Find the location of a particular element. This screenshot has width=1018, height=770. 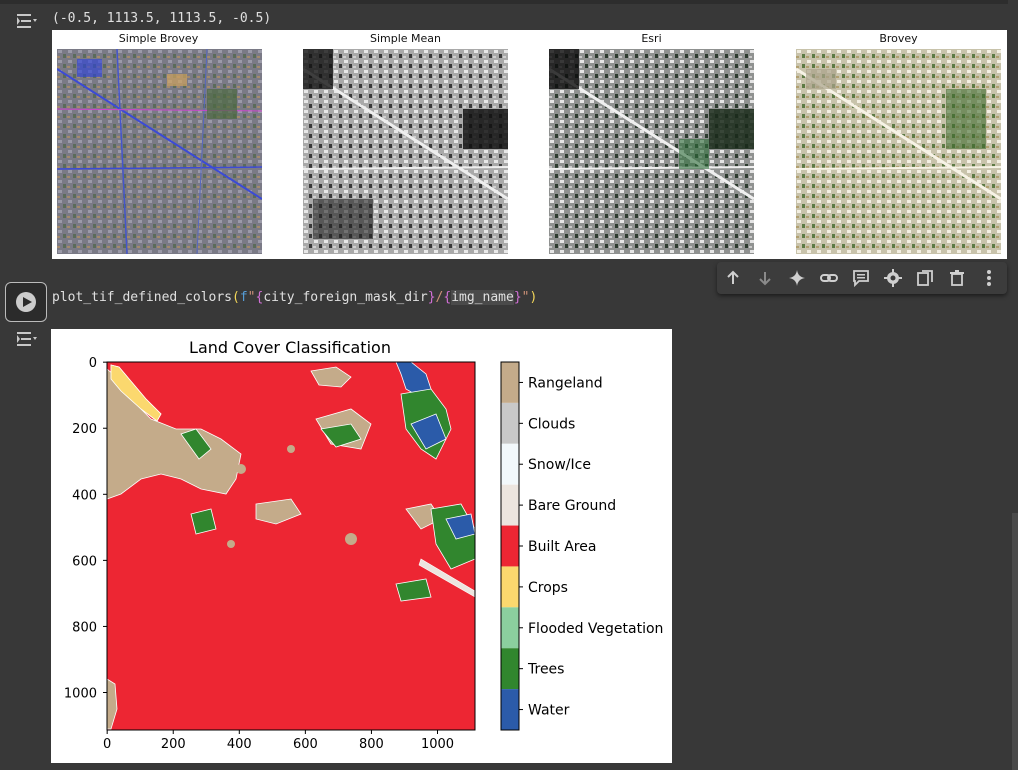

x-tick-label: 400 is located at coordinates (239, 744).